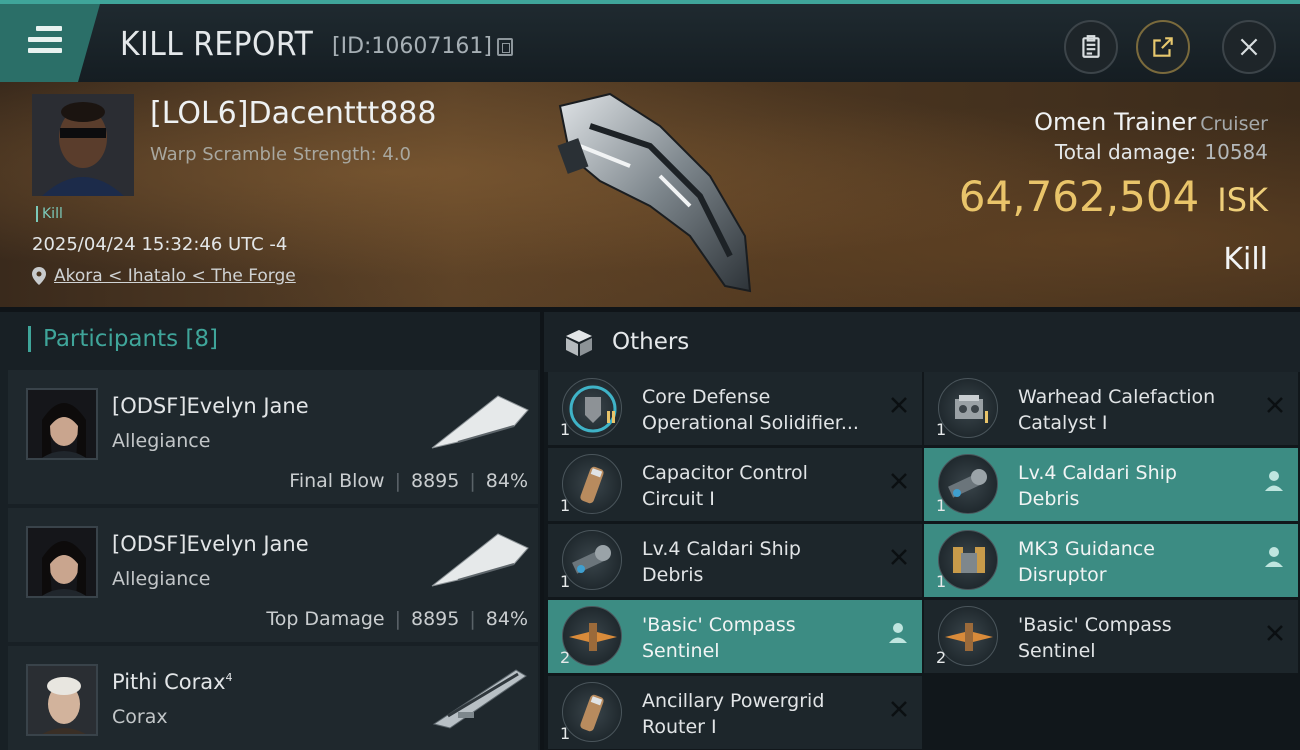 This screenshot has width=1300, height=750. I want to click on item-row: 1 Ancillary Powergrid Router I, so click(735, 712).